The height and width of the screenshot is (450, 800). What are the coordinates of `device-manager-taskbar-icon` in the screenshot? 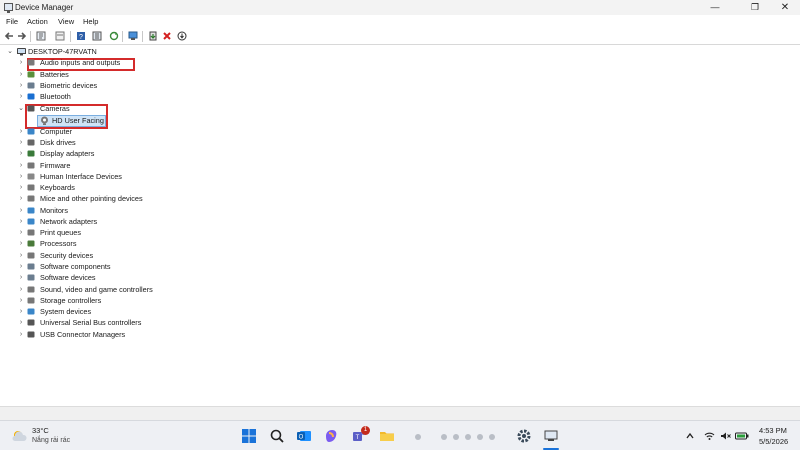 It's located at (551, 436).